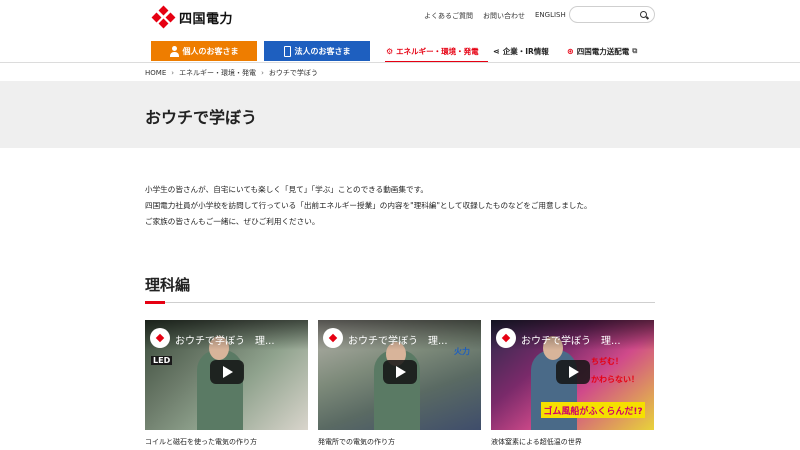  What do you see at coordinates (174, 51) in the screenshot?
I see `person-icon` at bounding box center [174, 51].